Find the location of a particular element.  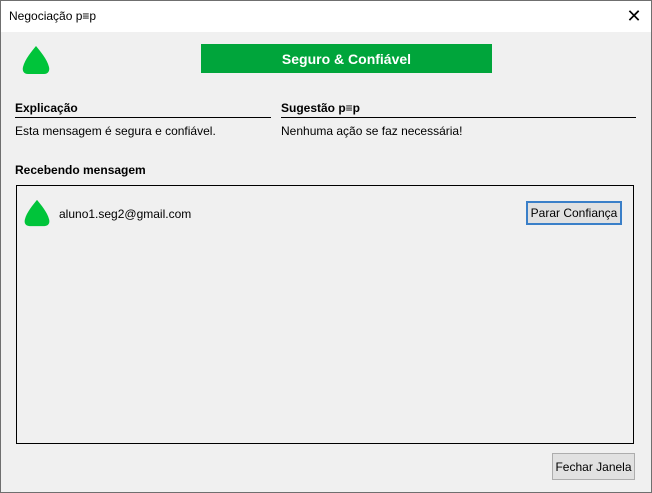

explanation-heading: Explicação is located at coordinates (46, 108).